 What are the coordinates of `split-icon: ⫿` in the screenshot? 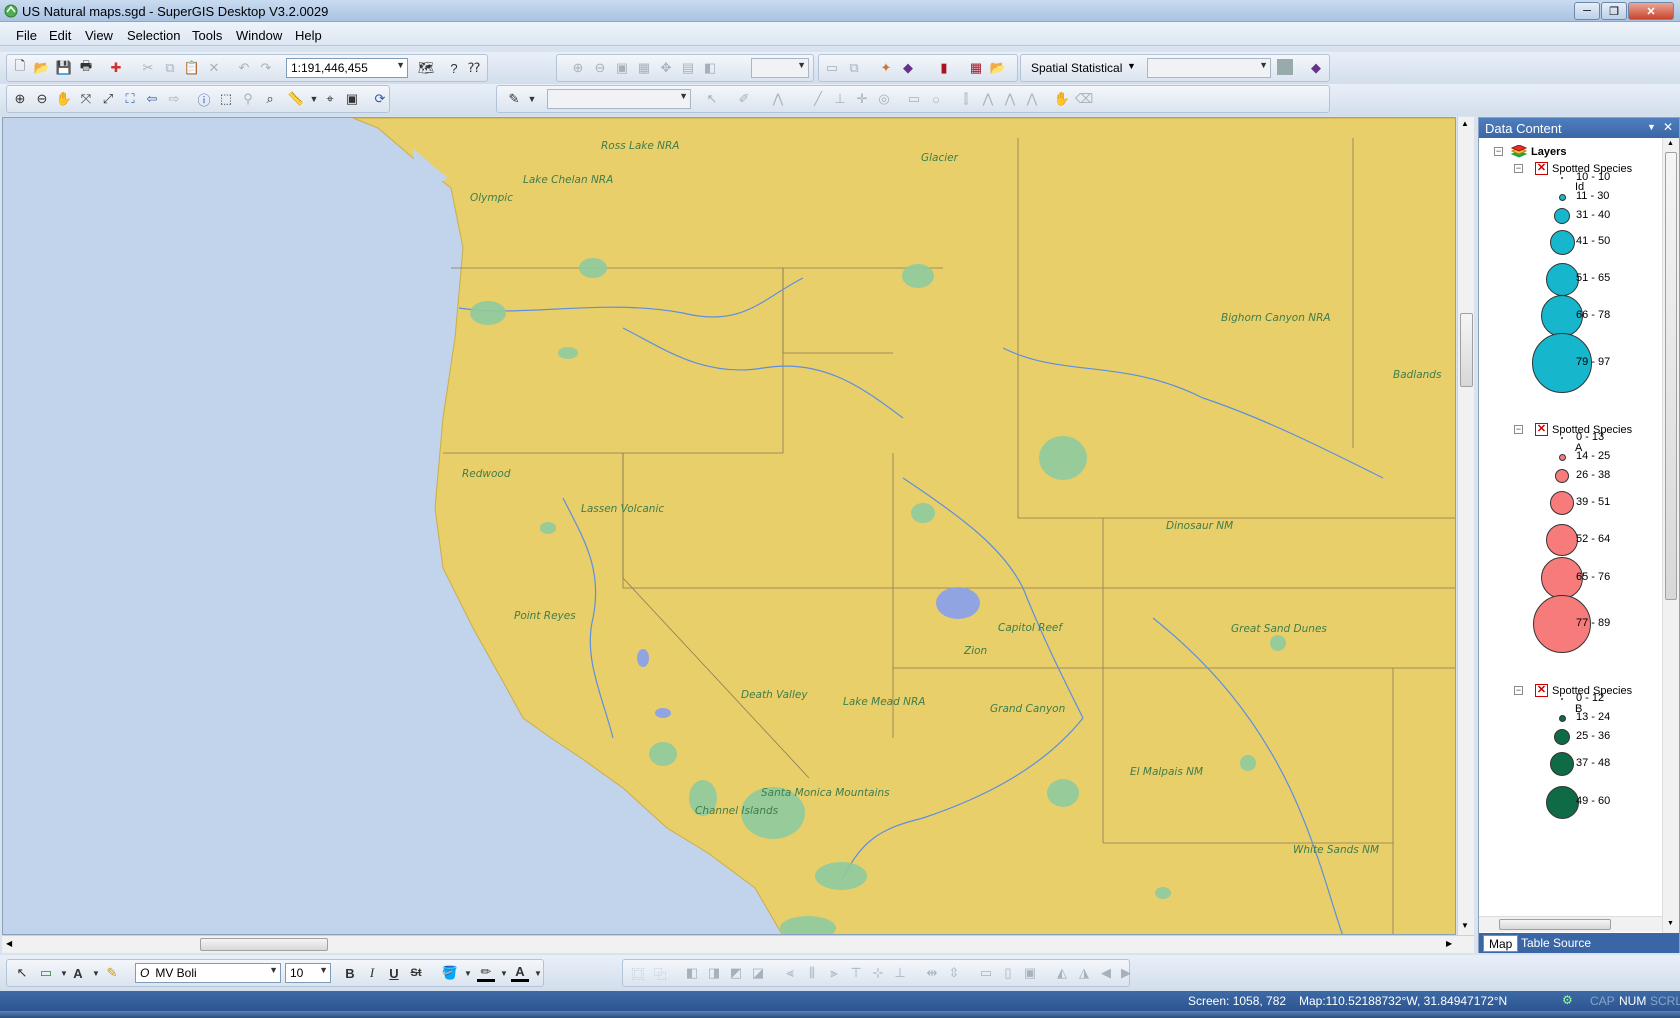 It's located at (966, 99).